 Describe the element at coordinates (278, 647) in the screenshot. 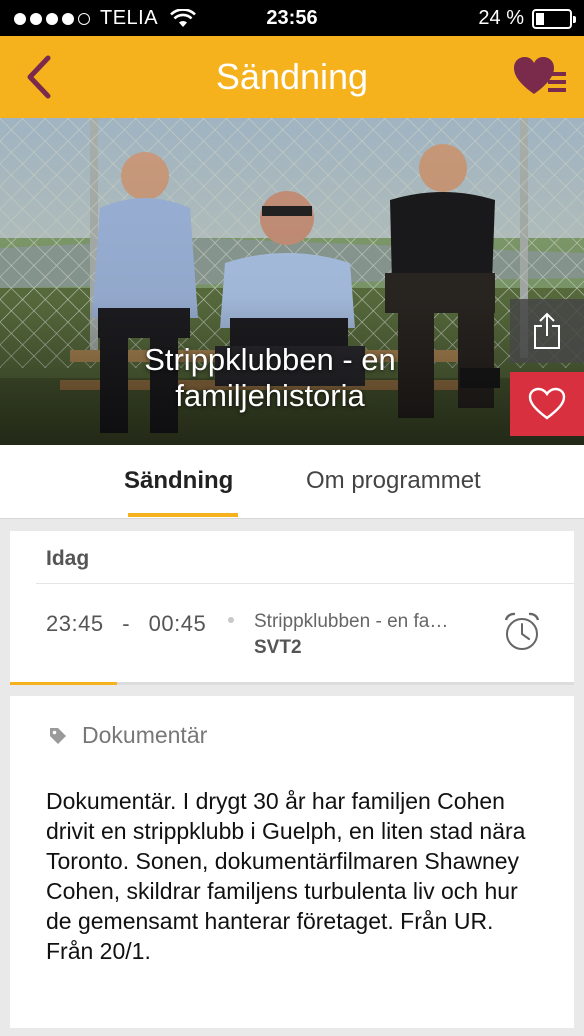

I see `channel-name: SVT2` at that location.